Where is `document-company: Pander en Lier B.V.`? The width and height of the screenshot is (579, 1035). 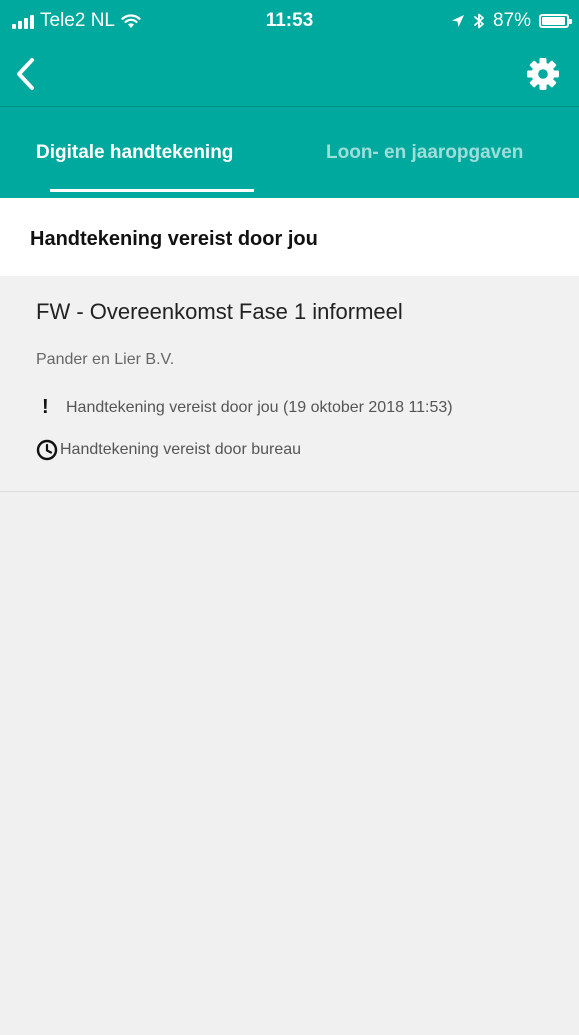 document-company: Pander en Lier B.V. is located at coordinates (105, 359).